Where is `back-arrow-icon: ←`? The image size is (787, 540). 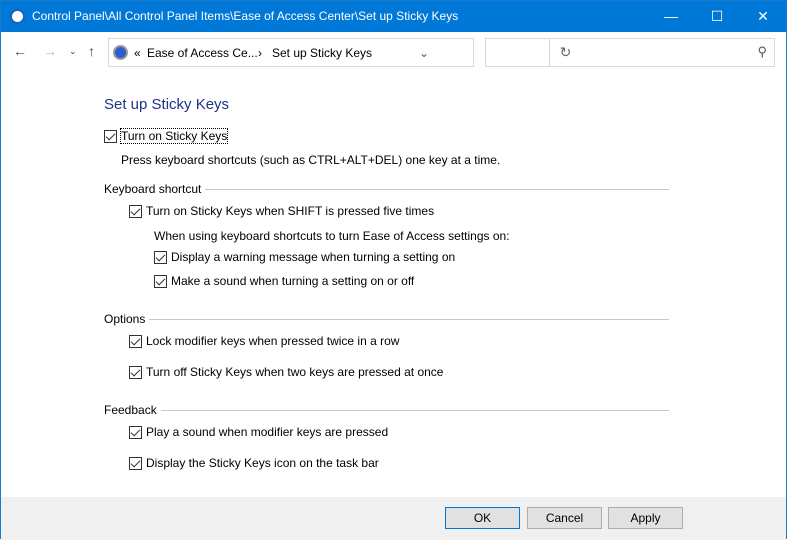
back-arrow-icon: ← is located at coordinates (20, 51).